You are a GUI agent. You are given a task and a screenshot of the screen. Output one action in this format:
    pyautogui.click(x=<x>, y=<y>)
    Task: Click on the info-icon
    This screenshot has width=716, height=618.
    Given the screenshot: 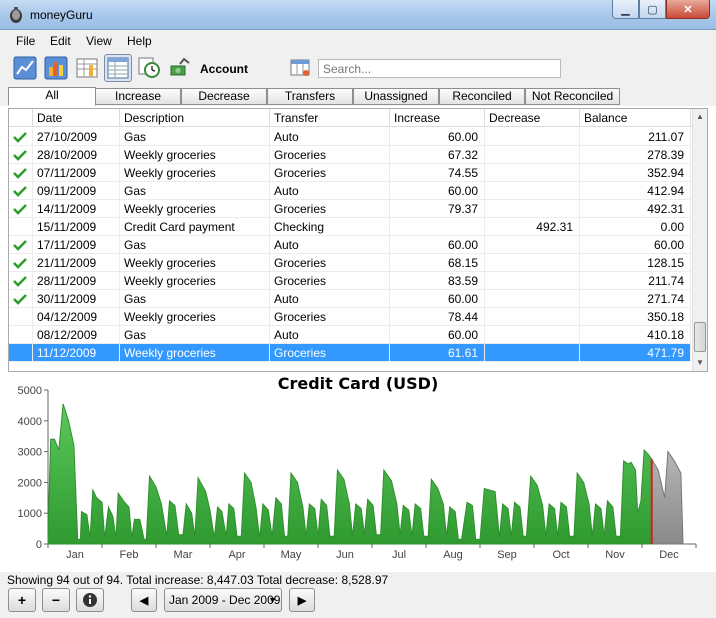 What is the action you would take?
    pyautogui.click(x=90, y=600)
    